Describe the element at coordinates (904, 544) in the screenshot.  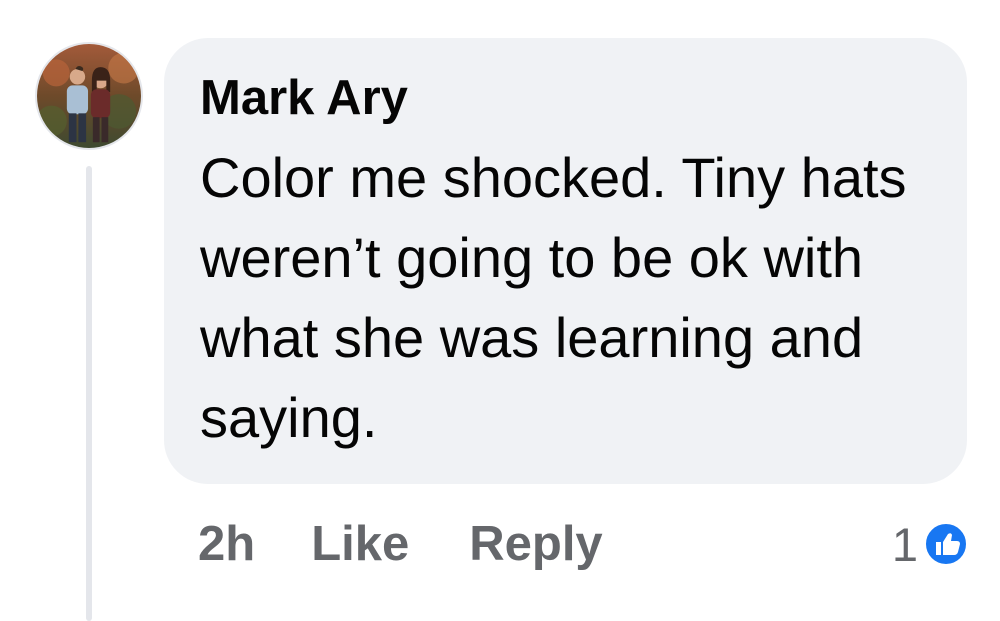
I see `reaction-count: 1` at that location.